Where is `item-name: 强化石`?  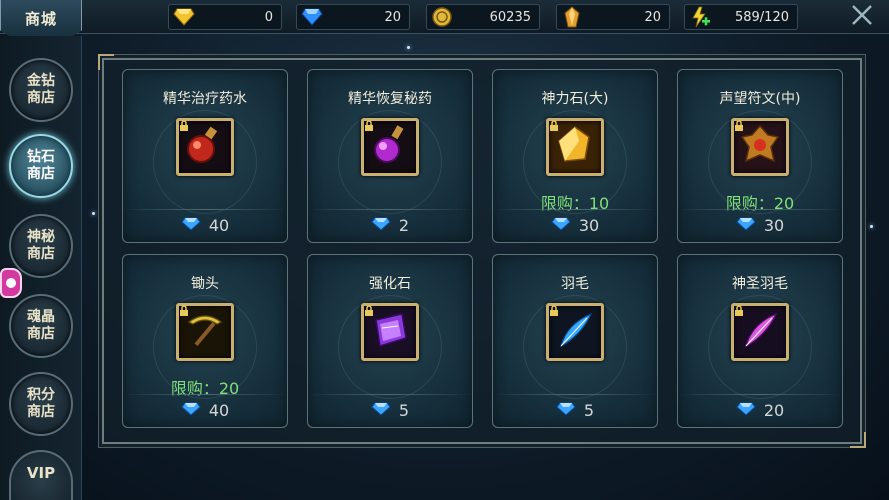
item-name: 强化石 is located at coordinates (390, 284).